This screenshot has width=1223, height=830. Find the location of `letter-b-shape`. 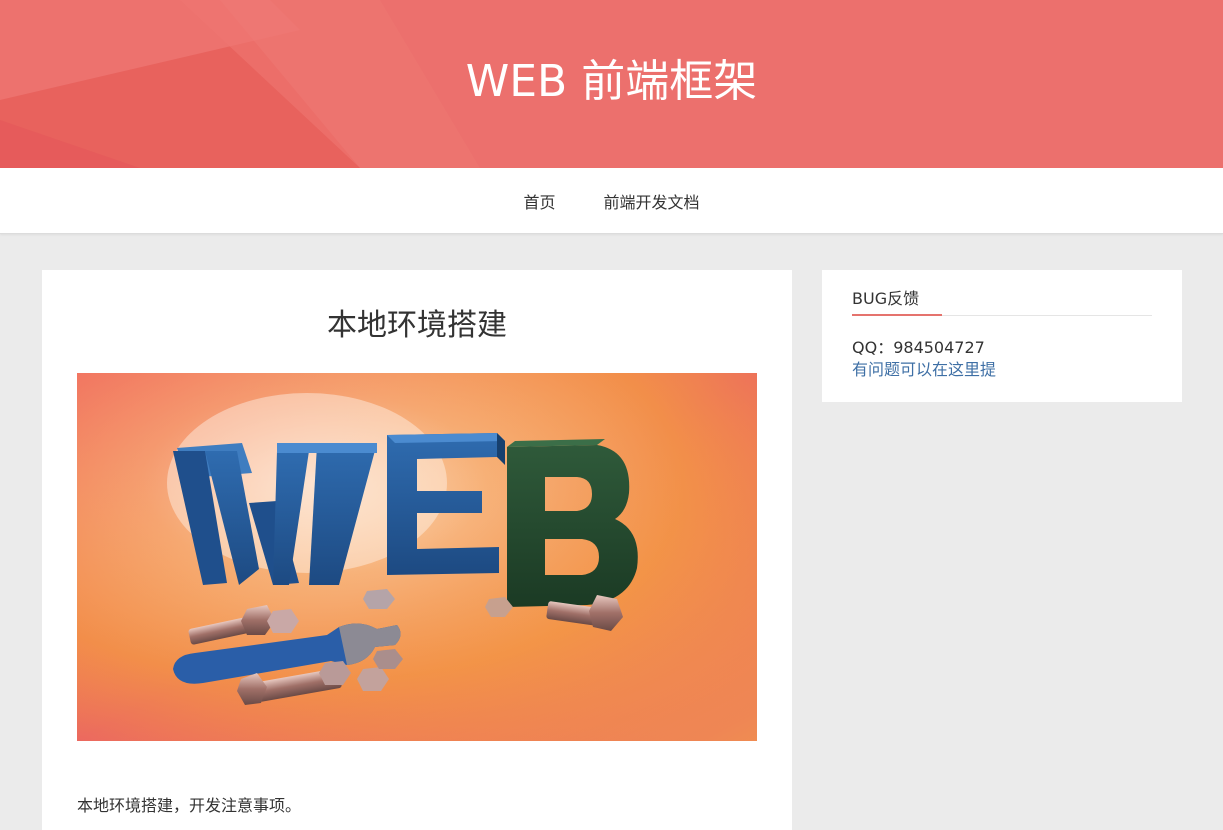

letter-b-shape is located at coordinates (572, 523).